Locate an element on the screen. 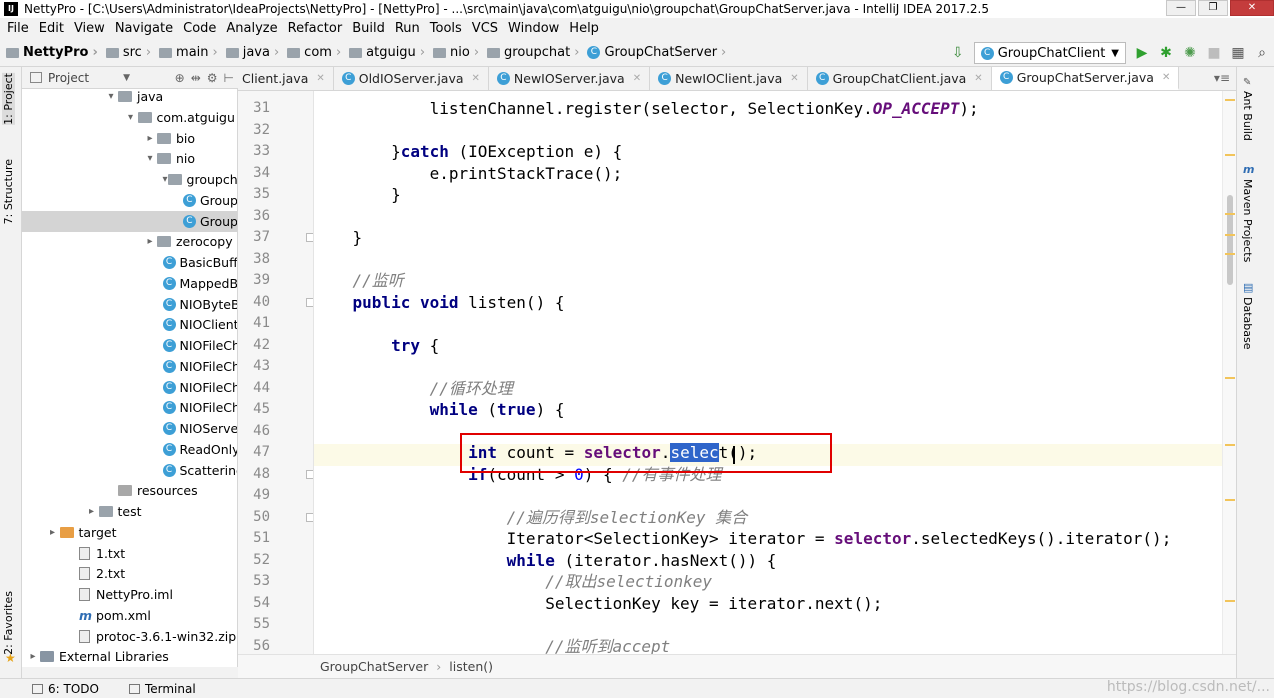 Image resolution: width=1274 pixels, height=698 pixels. search-icon: ⌕ is located at coordinates (1262, 53).